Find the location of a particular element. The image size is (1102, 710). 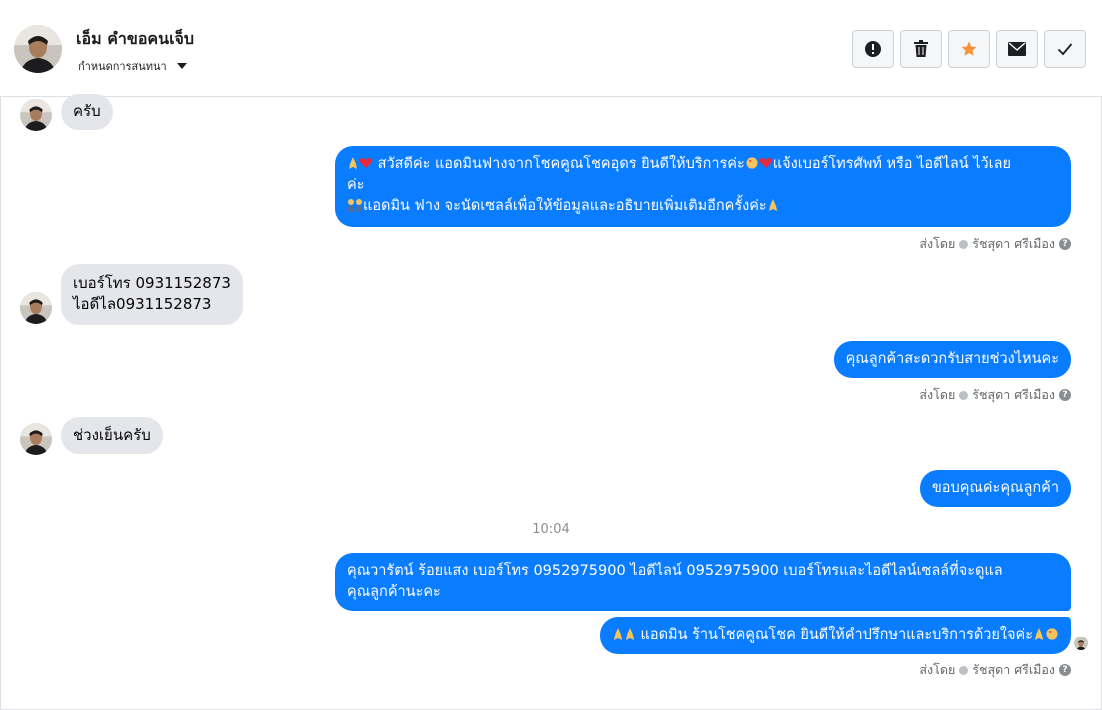

people-holding-hands-emoji-icon is located at coordinates (355, 205).